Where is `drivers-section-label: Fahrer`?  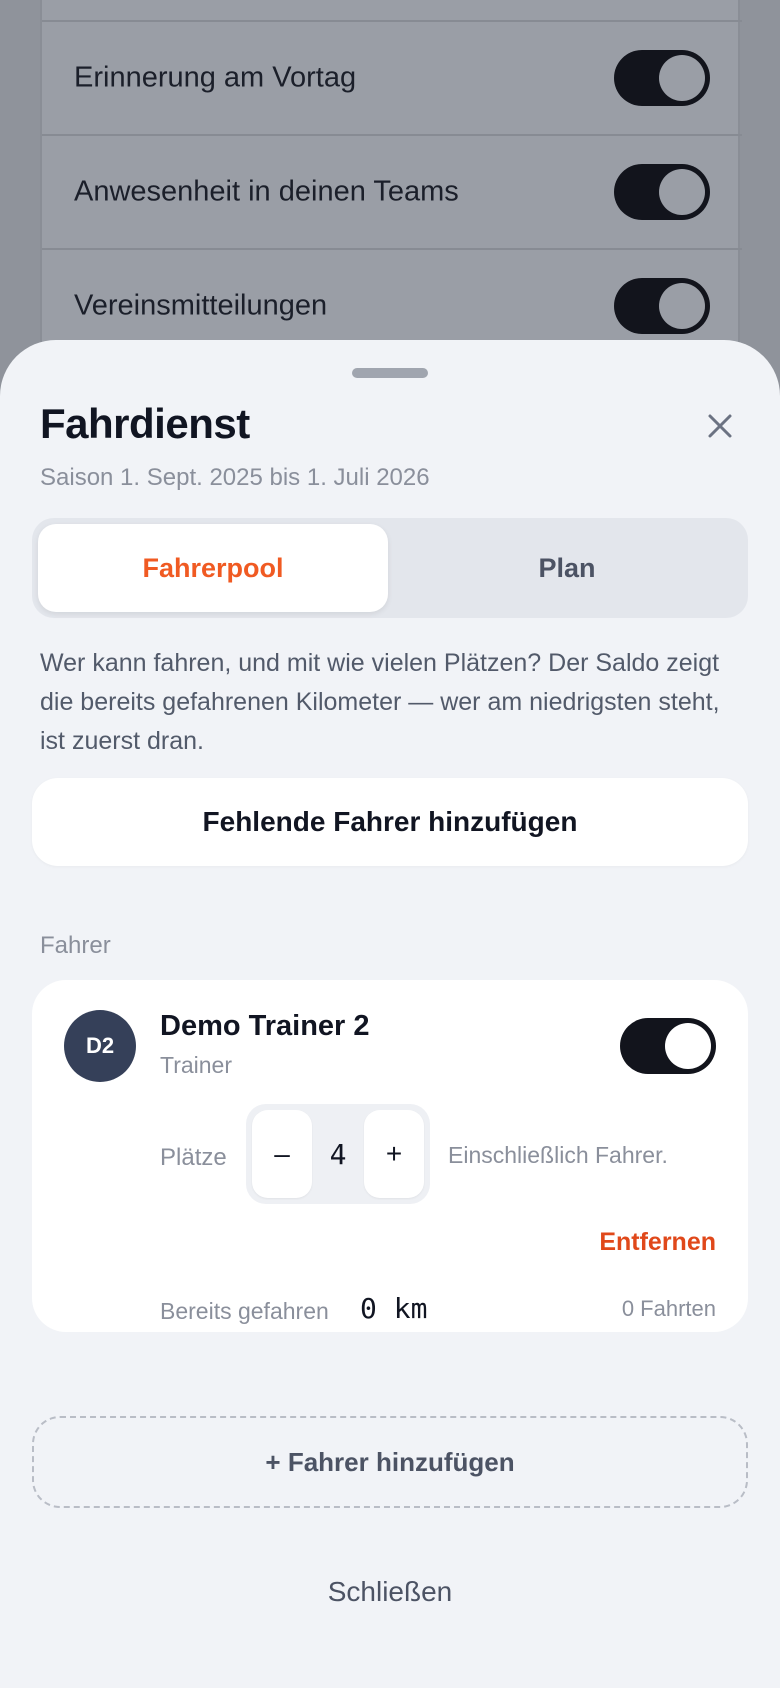
drivers-section-label: Fahrer is located at coordinates (75, 945).